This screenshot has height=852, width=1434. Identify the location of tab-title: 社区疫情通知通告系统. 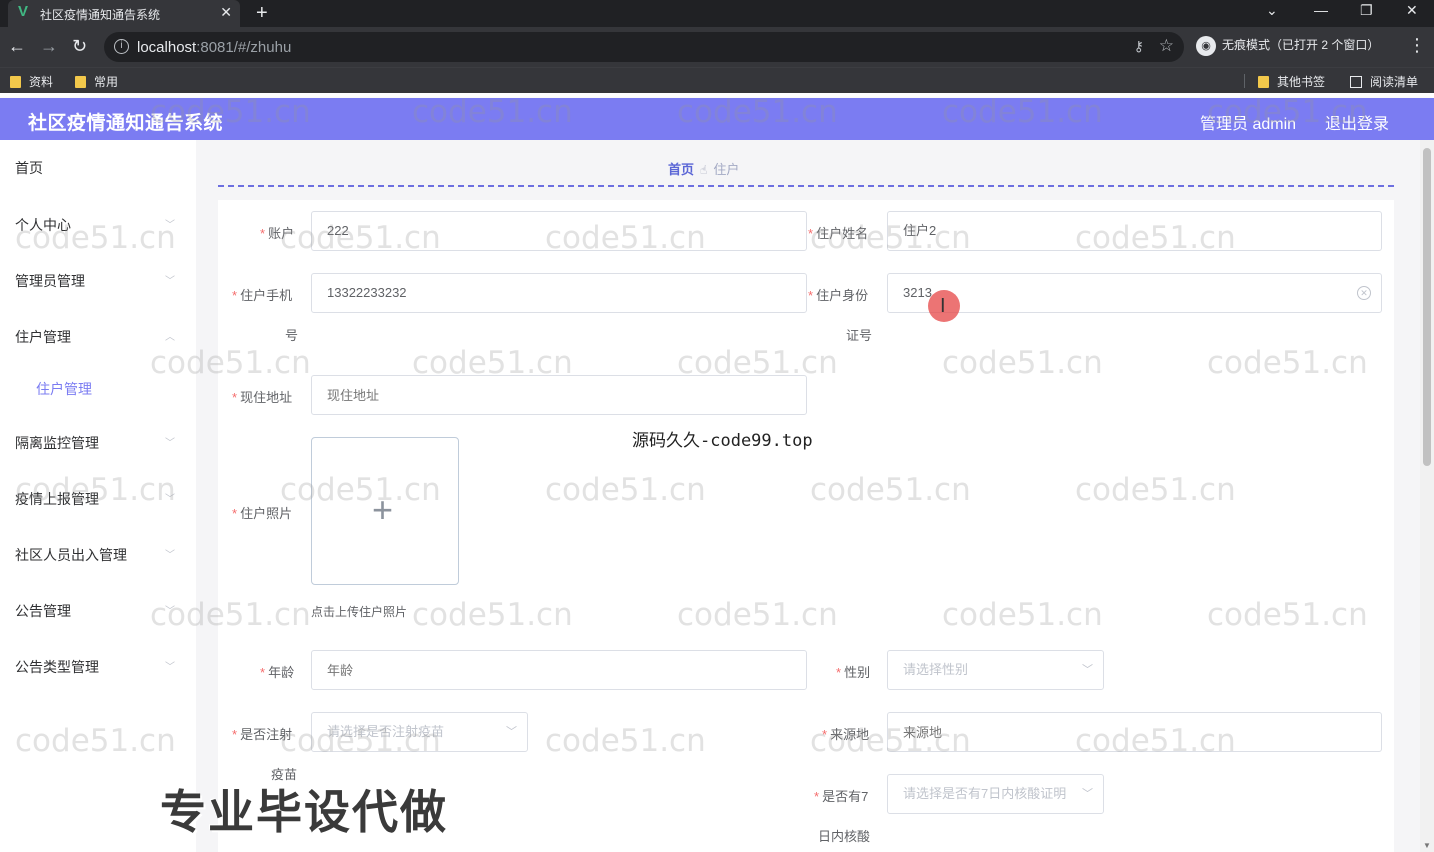
(100, 15).